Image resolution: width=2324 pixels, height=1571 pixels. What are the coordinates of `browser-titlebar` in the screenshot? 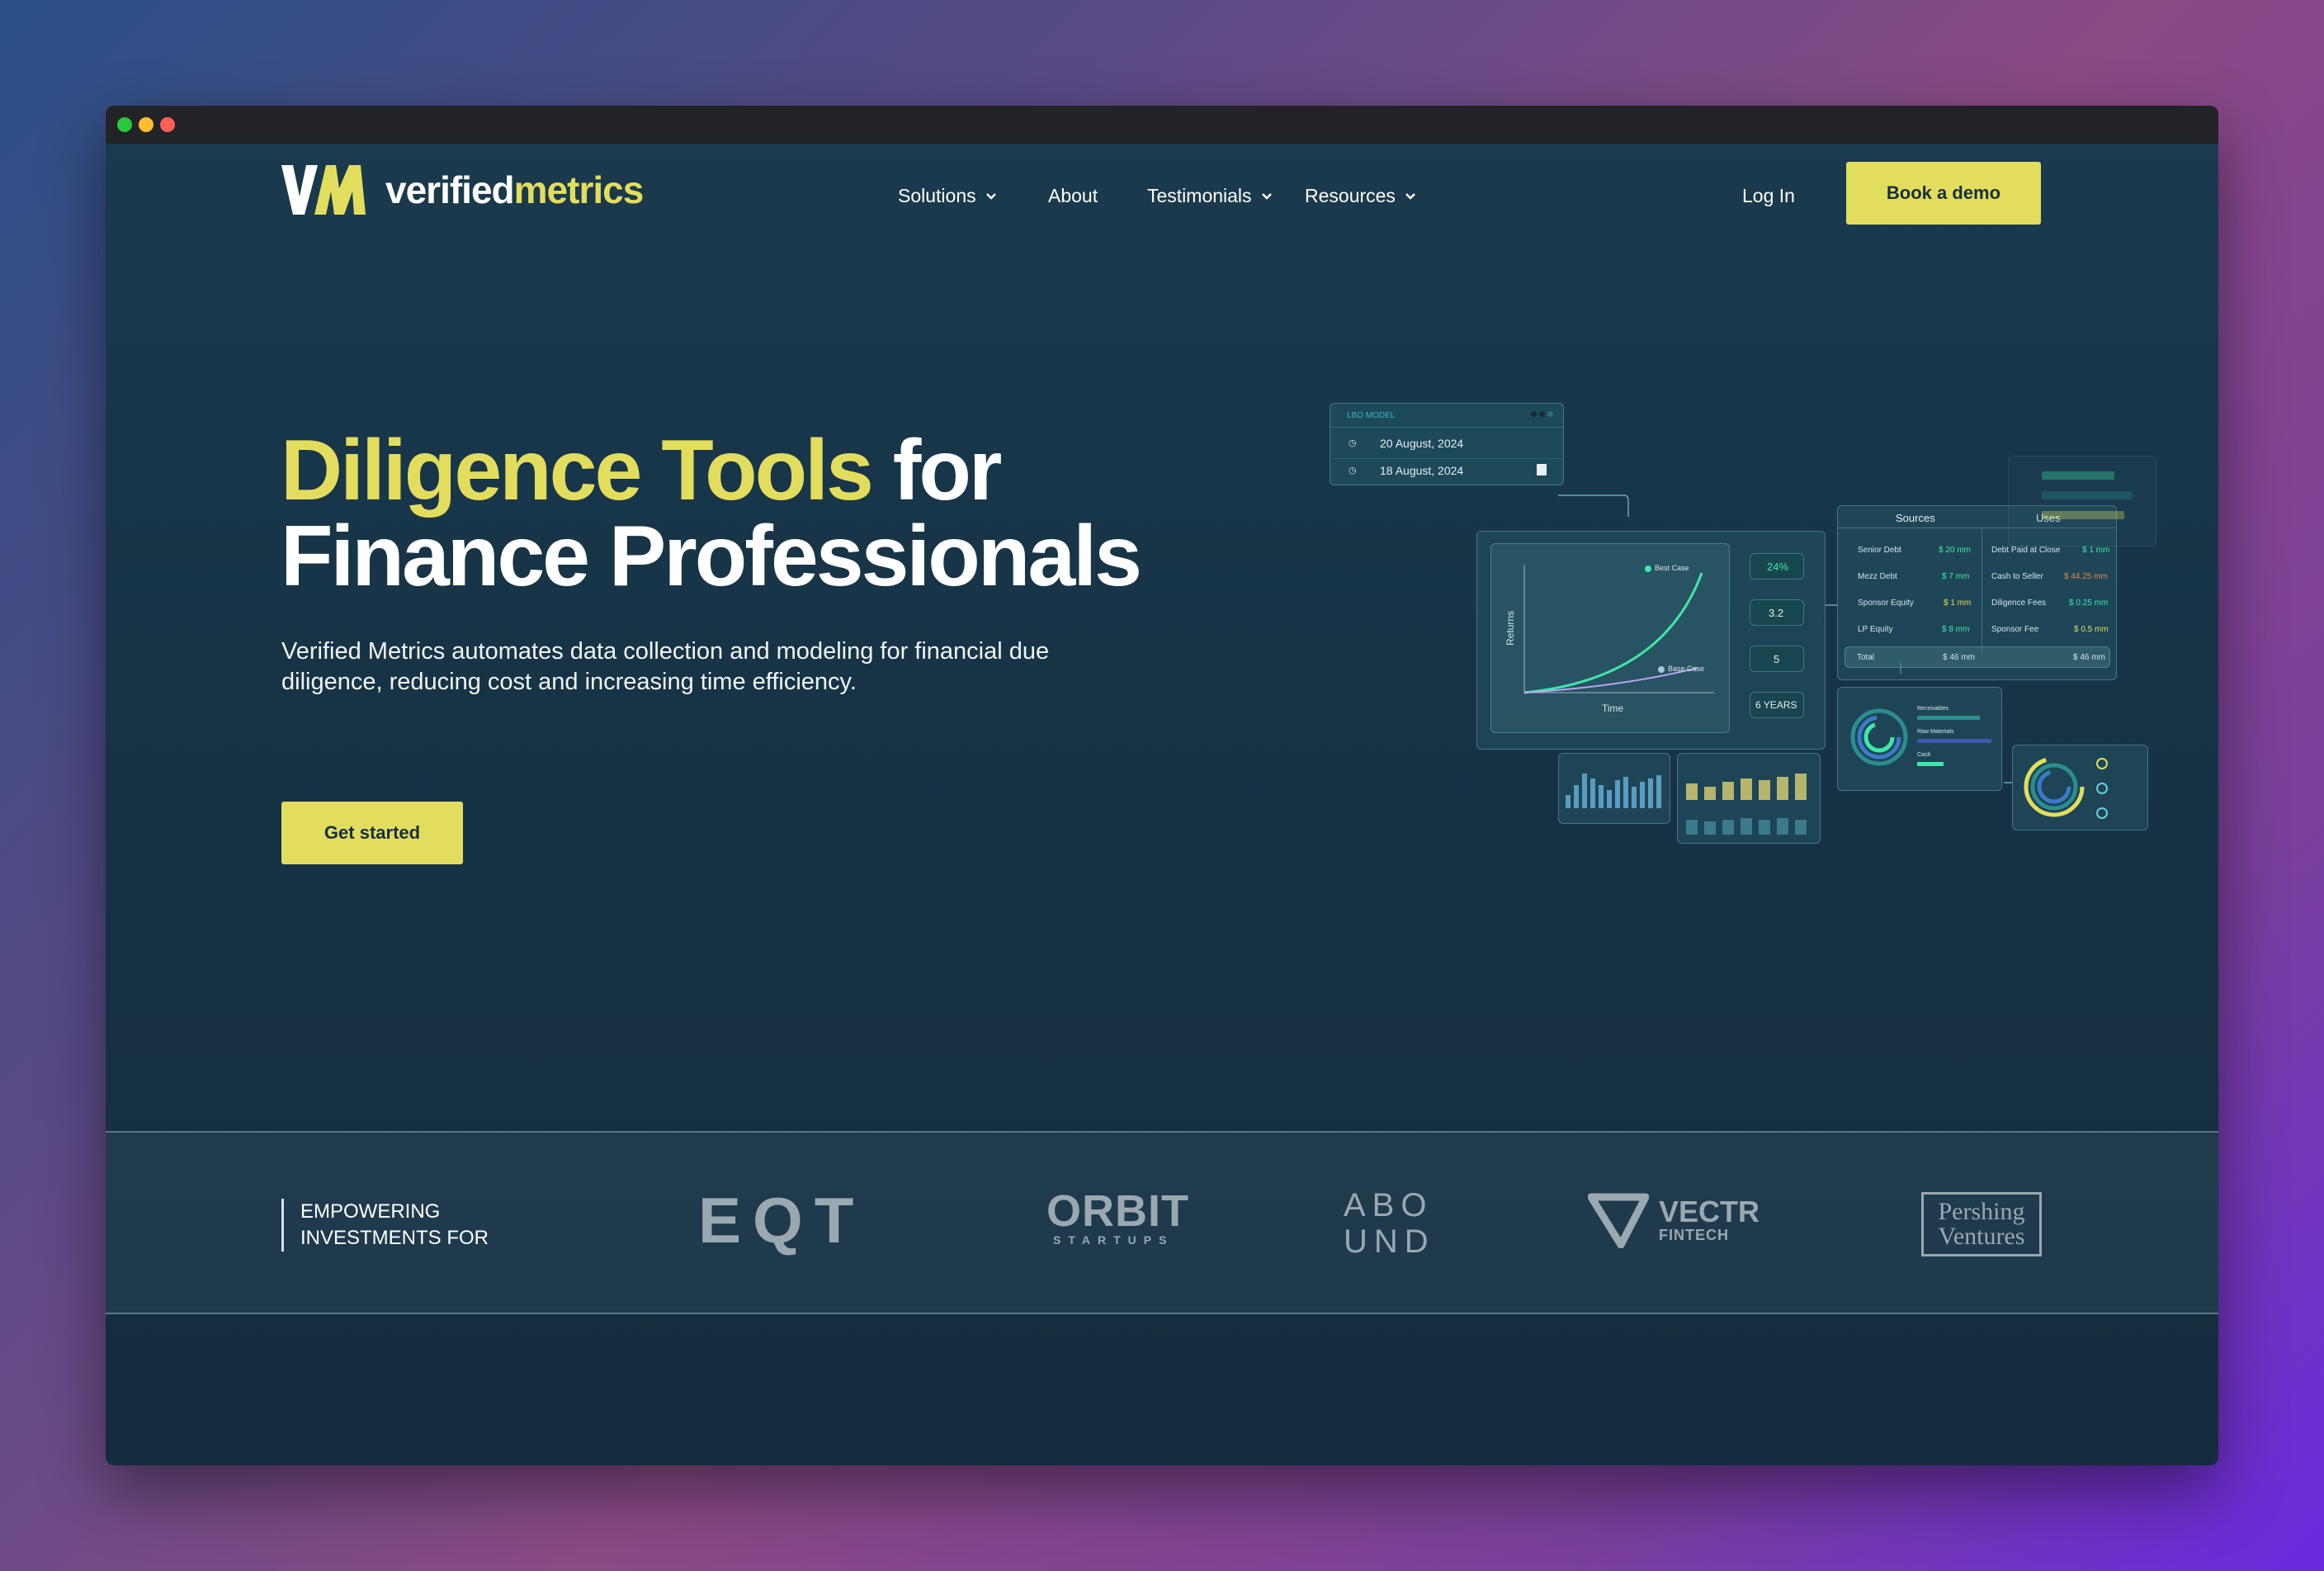 It's located at (1162, 125).